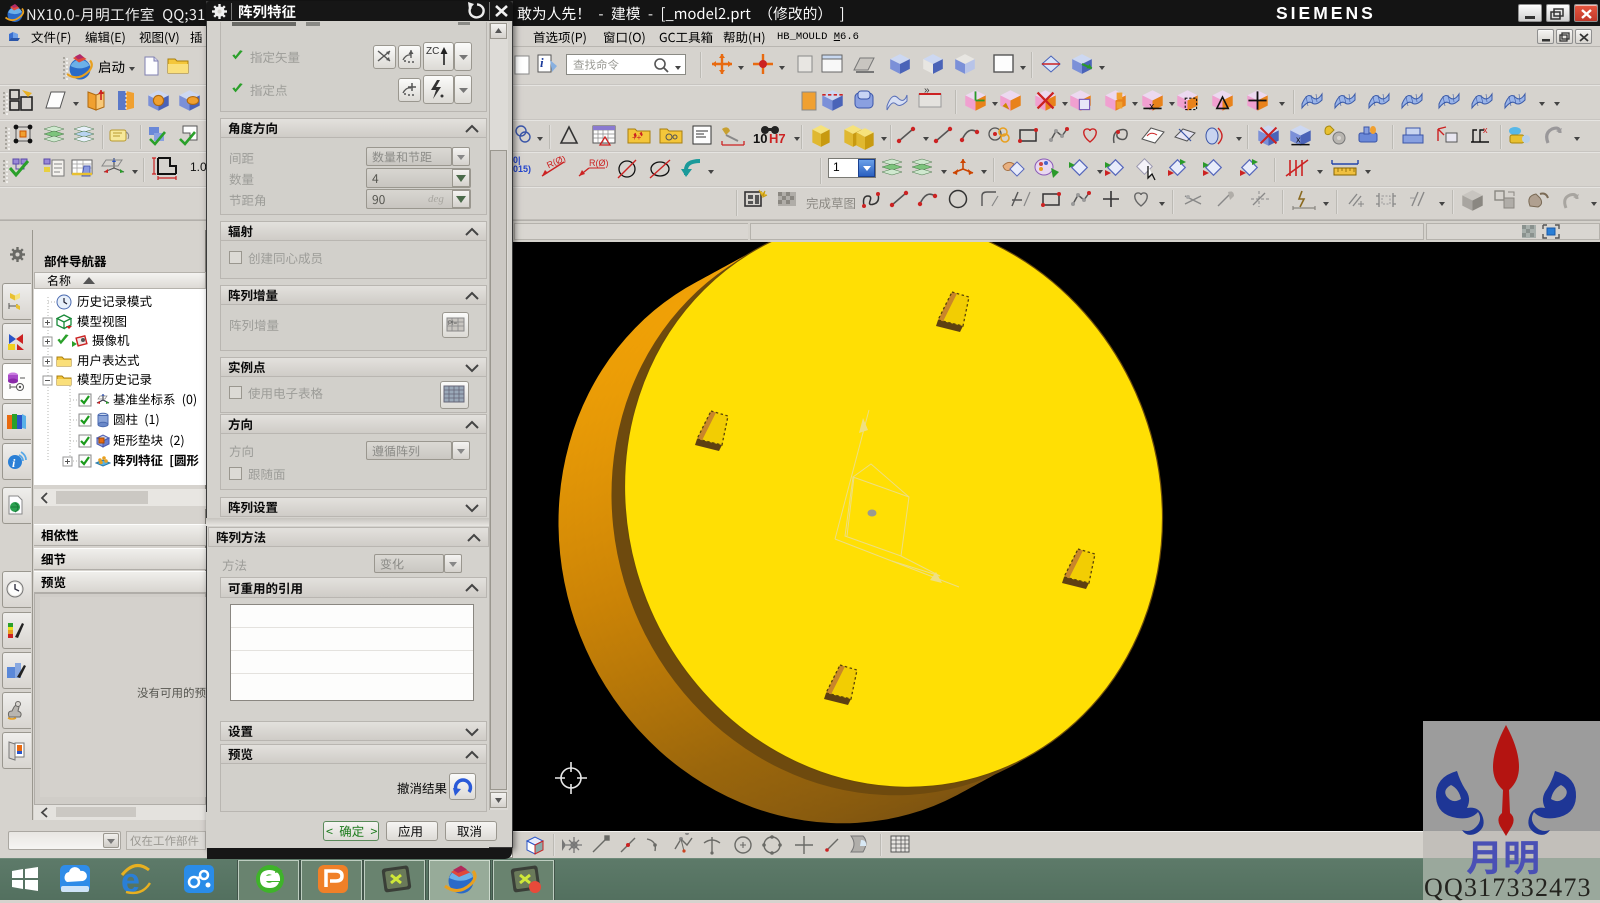 The width and height of the screenshot is (1600, 903). I want to click on svg-text: P!=, so click(453, 324).